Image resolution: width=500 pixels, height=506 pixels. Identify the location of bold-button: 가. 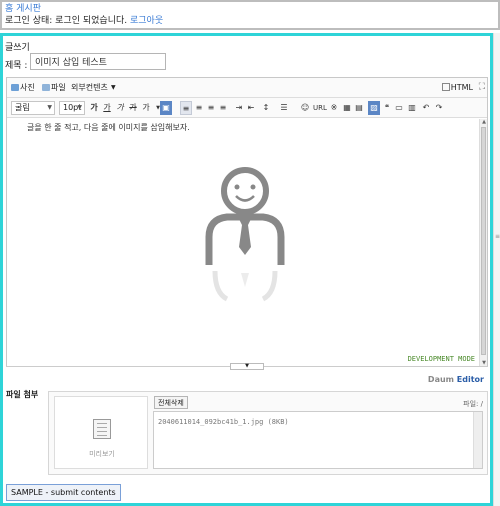
(94, 108).